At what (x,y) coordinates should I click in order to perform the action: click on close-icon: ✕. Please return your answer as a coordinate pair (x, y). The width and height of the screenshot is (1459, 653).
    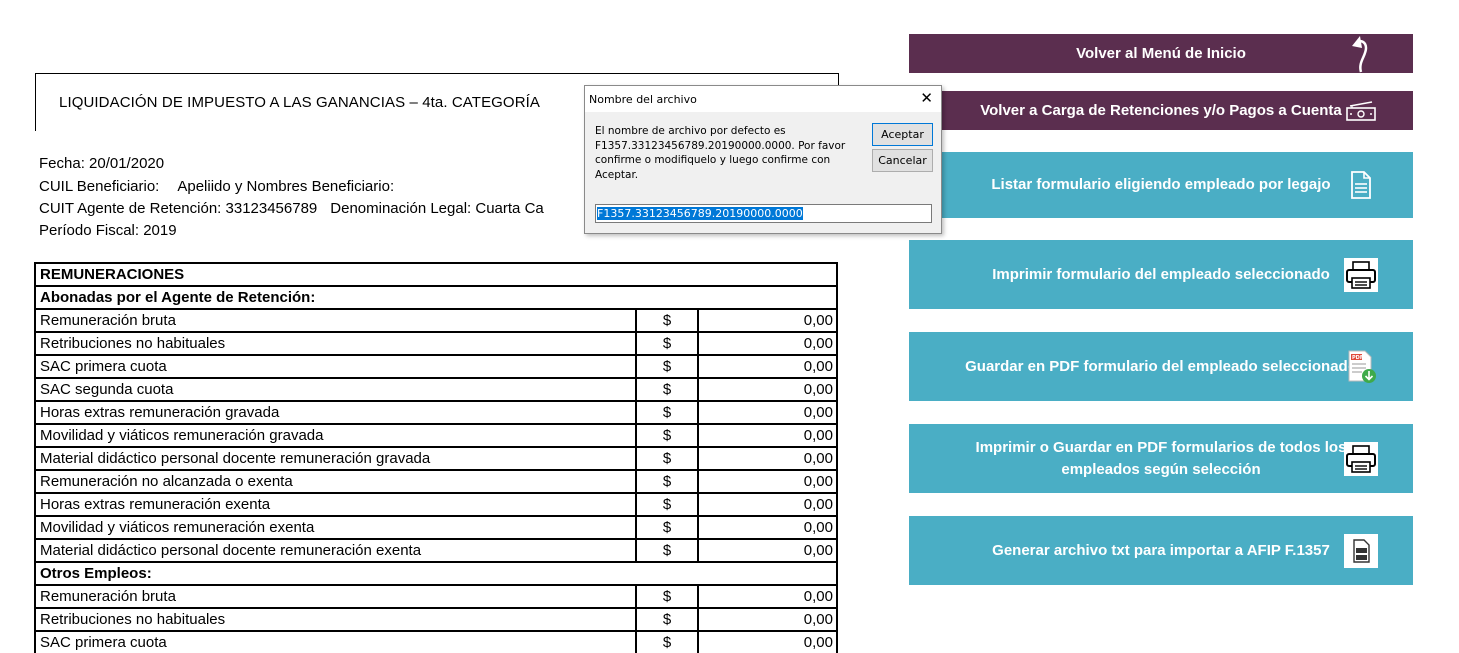
    Looking at the image, I should click on (926, 98).